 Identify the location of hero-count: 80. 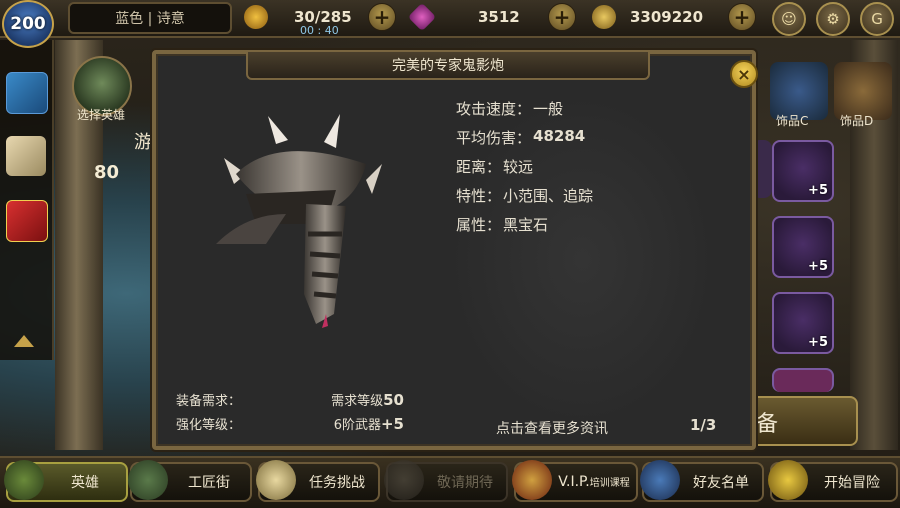
(107, 172).